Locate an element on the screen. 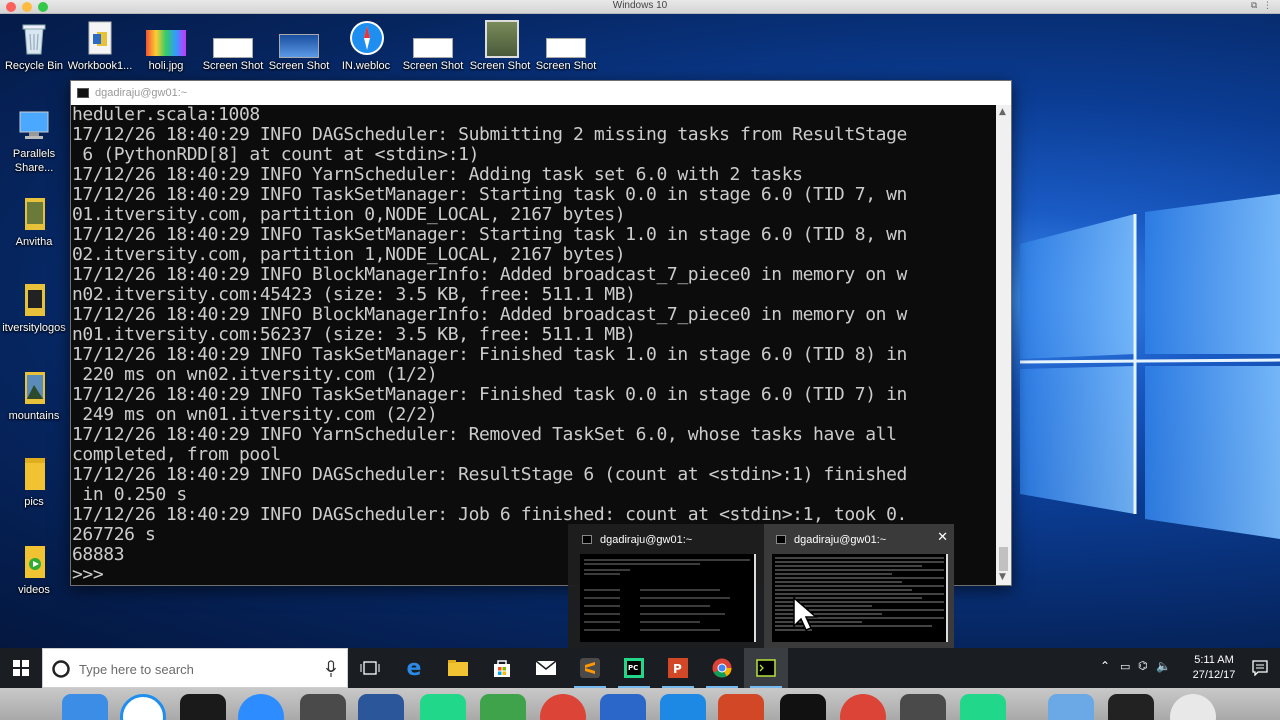  screenshot-2-desktop-icon: Screen Shot is located at coordinates (299, 46).